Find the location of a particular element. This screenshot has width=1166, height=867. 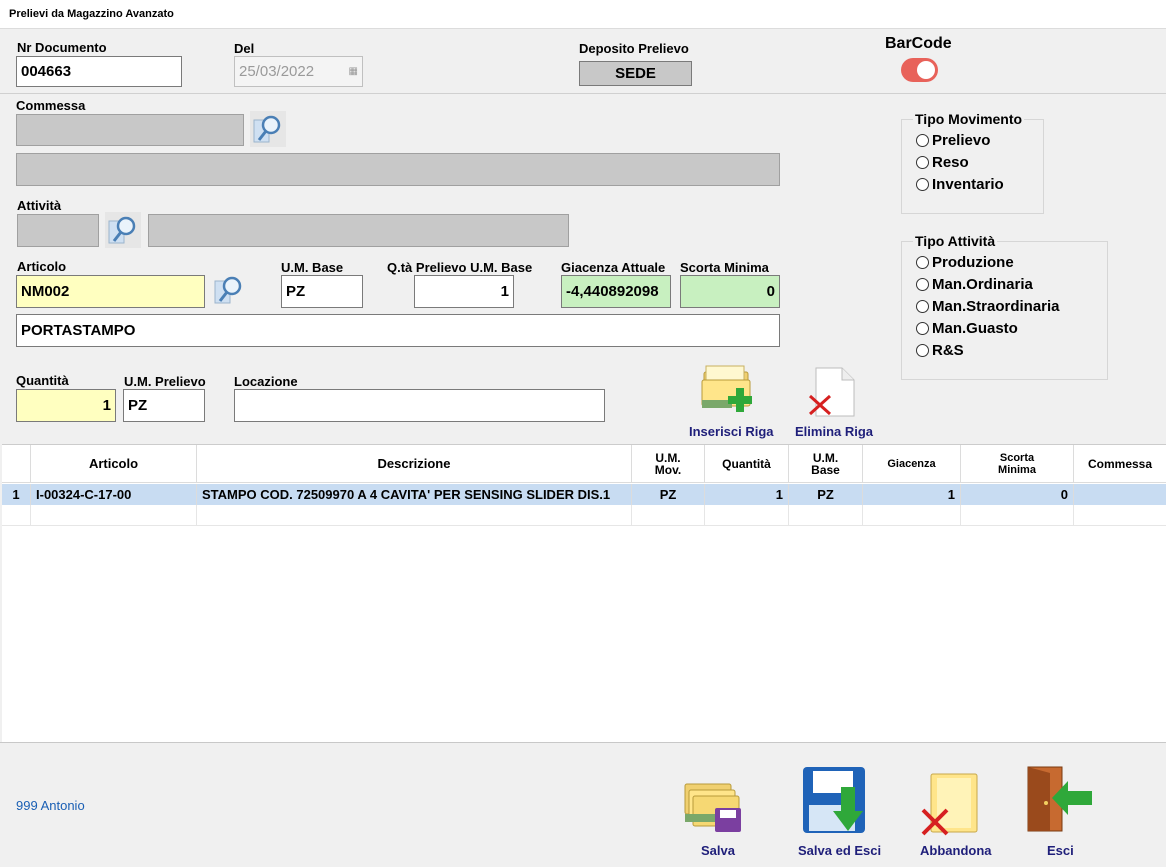

radio-label: Produzione is located at coordinates (973, 262).